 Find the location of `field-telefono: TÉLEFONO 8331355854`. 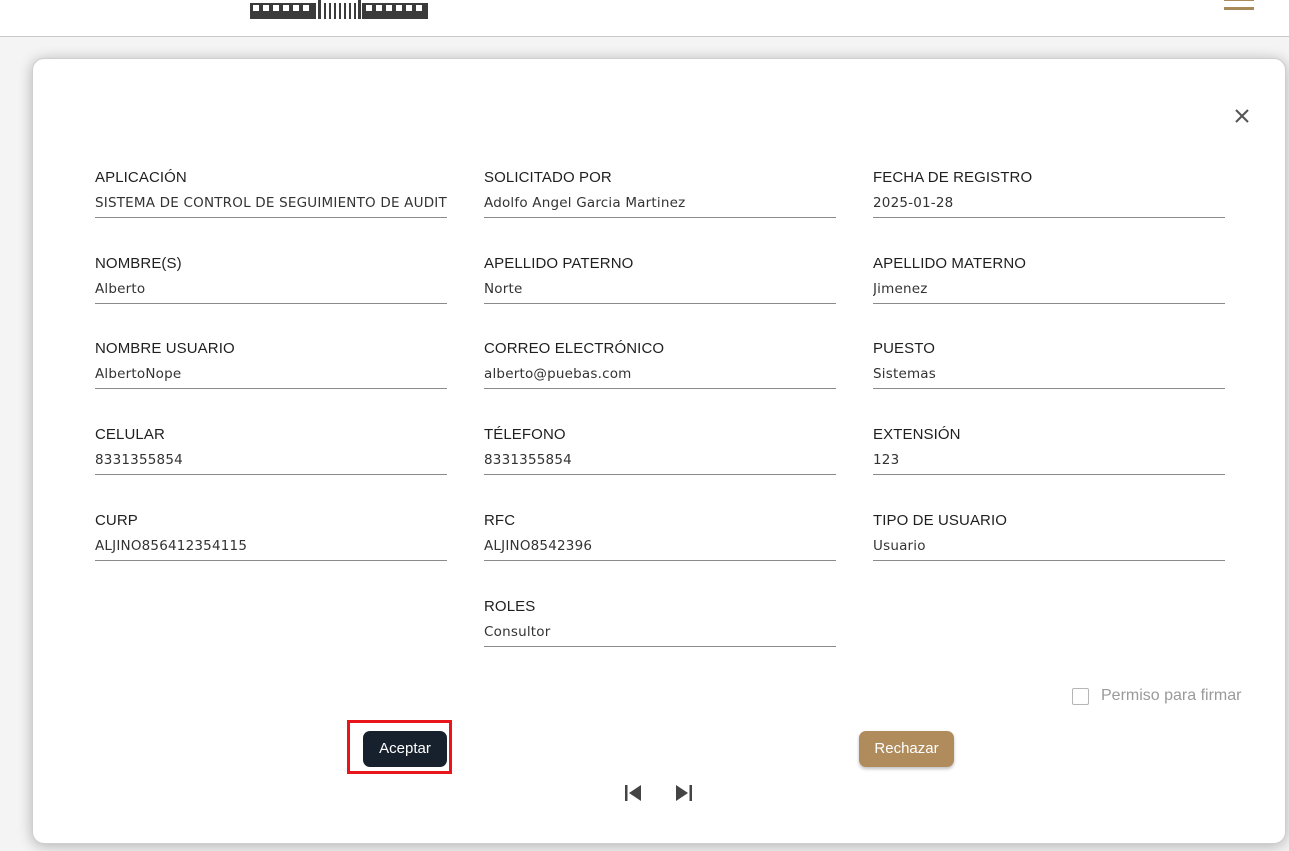

field-telefono: TÉLEFONO 8331355854 is located at coordinates (660, 450).